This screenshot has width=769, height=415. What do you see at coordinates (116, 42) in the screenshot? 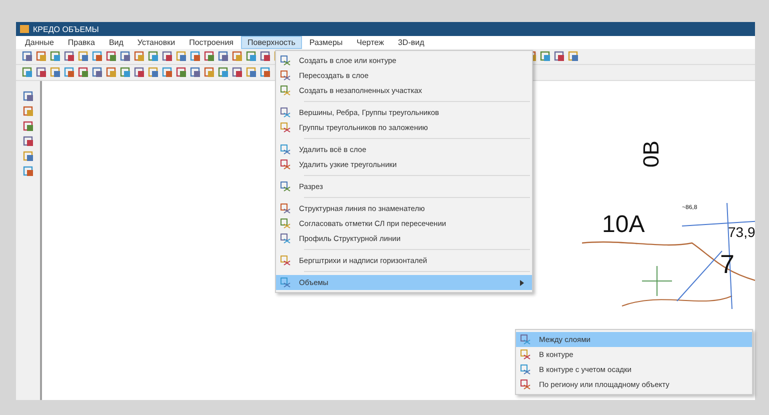
I see `menu-bar-item: Вид` at bounding box center [116, 42].